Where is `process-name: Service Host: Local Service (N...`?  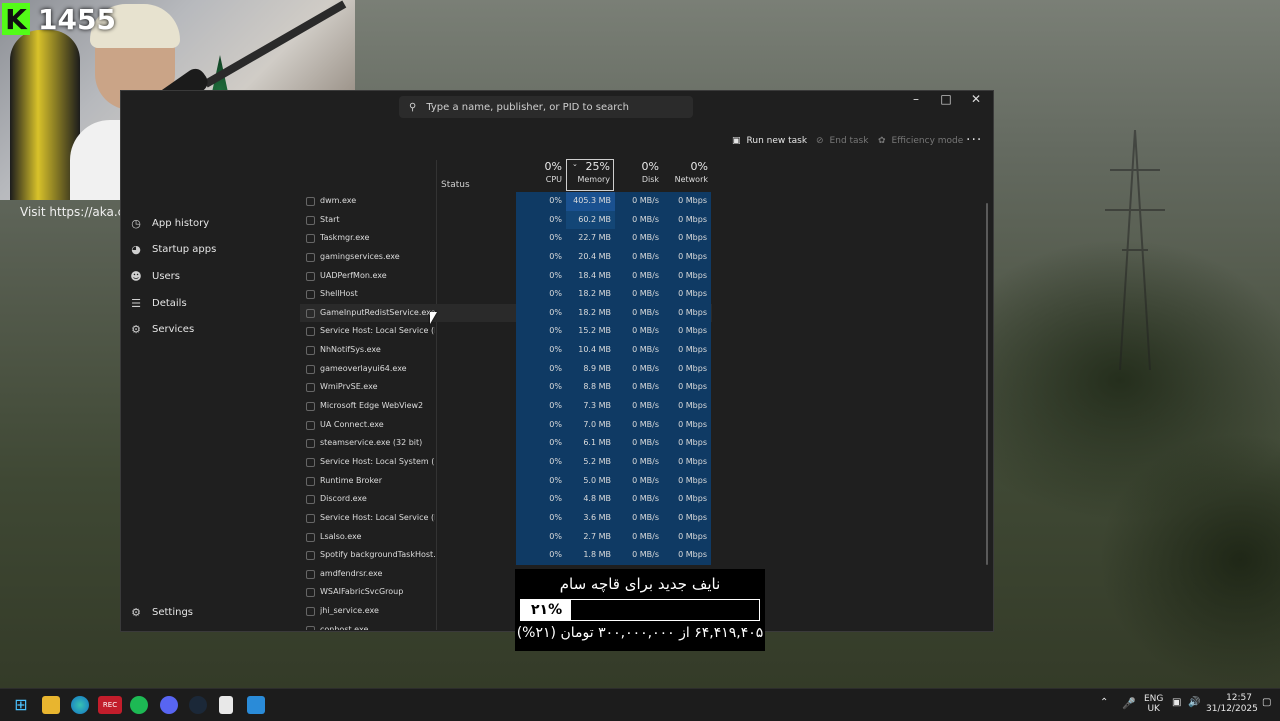
process-name: Service Host: Local Service (N... is located at coordinates (377, 331).